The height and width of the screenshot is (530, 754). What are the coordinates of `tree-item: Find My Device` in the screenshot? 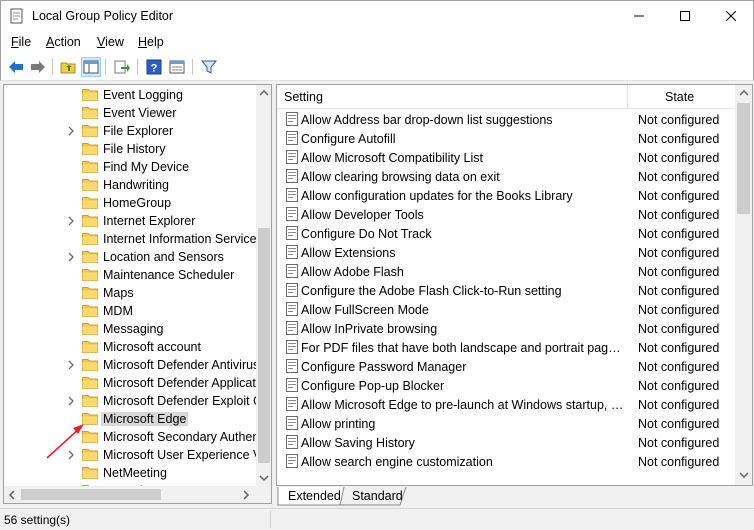 It's located at (134, 167).